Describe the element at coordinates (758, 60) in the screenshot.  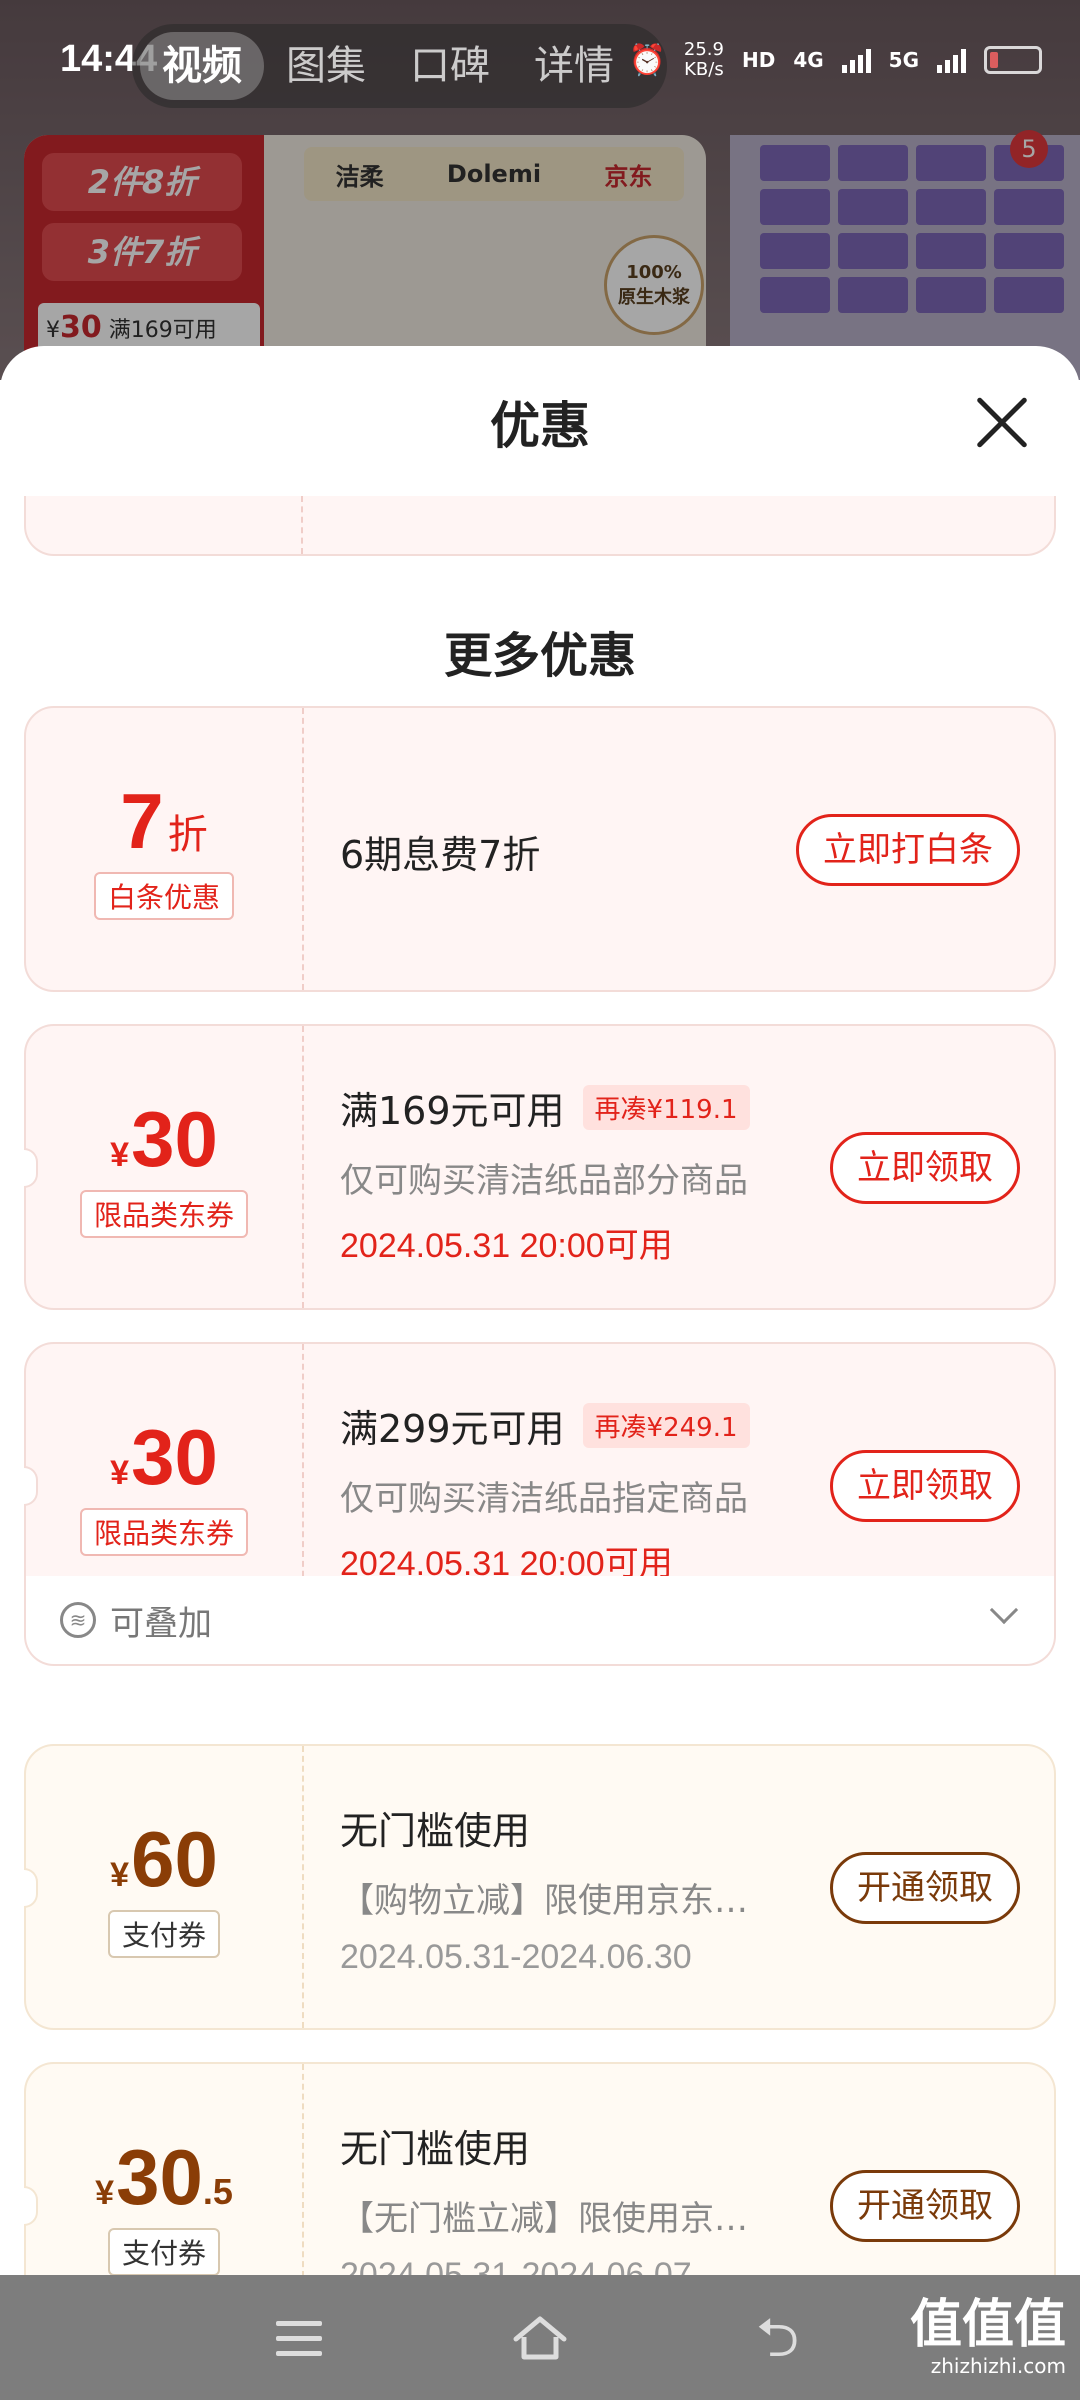
I see `hd-icon: HD` at that location.